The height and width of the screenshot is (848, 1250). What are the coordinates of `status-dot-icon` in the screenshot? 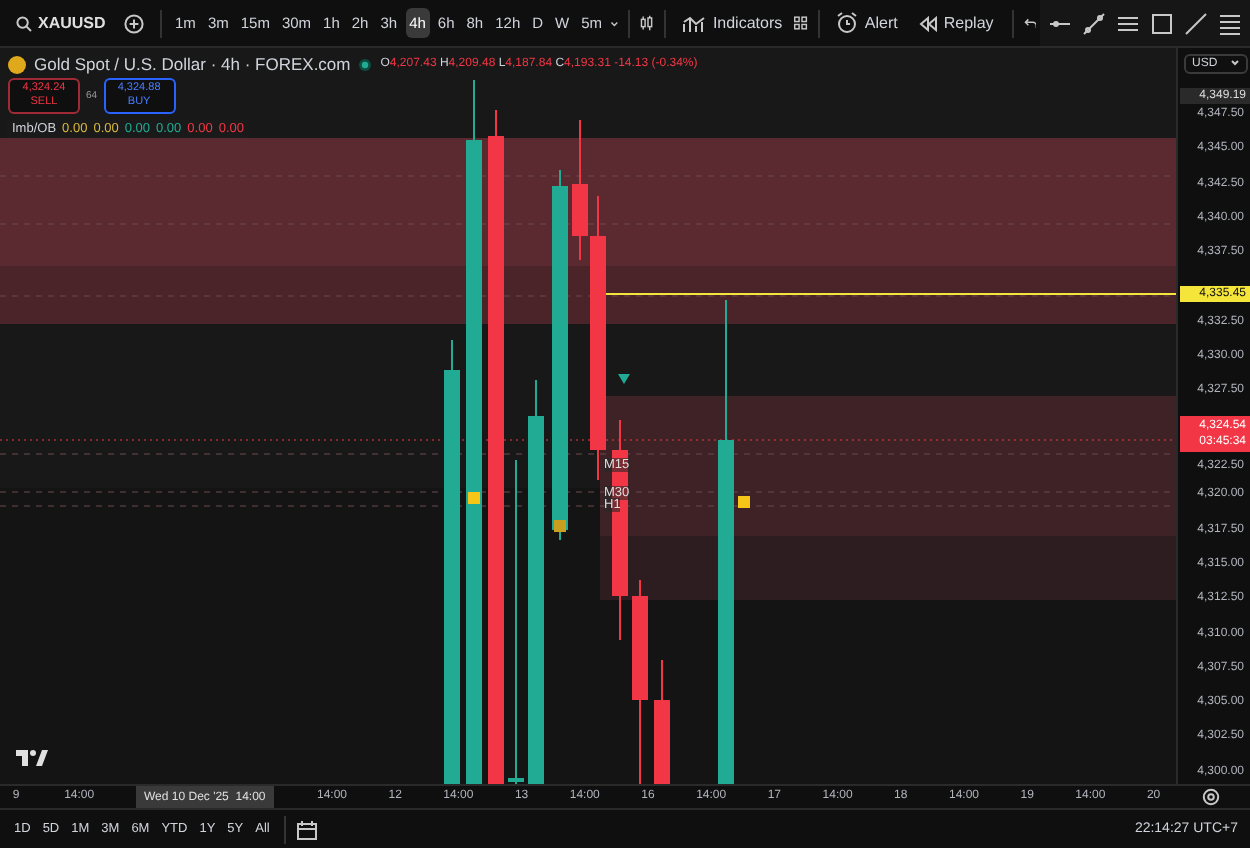 It's located at (365, 64).